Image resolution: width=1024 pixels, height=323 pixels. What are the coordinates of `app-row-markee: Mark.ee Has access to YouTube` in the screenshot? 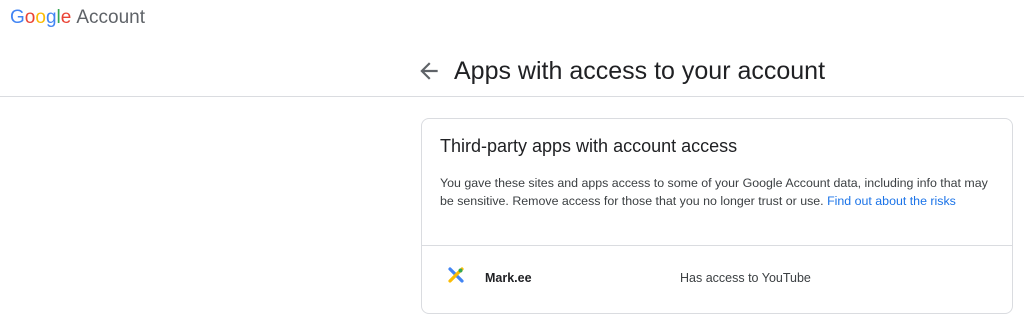 It's located at (717, 279).